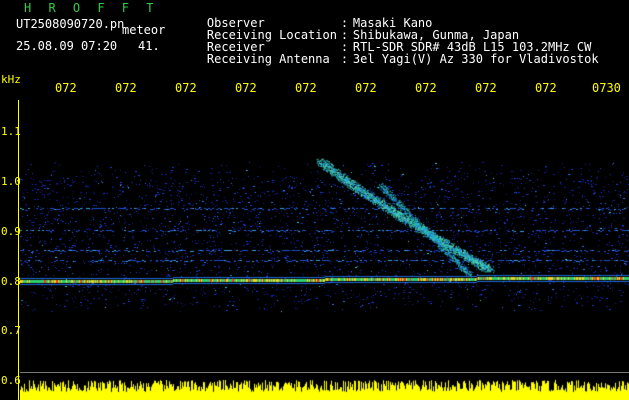 This screenshot has height=400, width=629. Describe the element at coordinates (70, 24) in the screenshot. I see `file-name: UT2508090720.pn` at that location.